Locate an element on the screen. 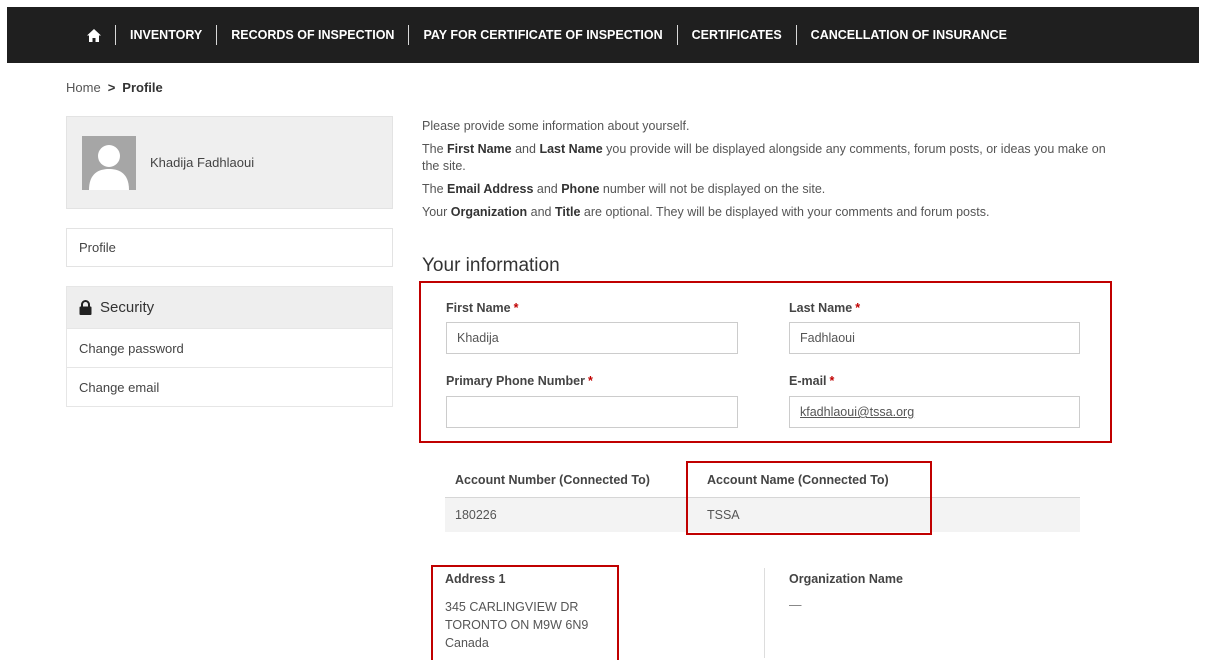  user-placeholder-icon is located at coordinates (109, 162).